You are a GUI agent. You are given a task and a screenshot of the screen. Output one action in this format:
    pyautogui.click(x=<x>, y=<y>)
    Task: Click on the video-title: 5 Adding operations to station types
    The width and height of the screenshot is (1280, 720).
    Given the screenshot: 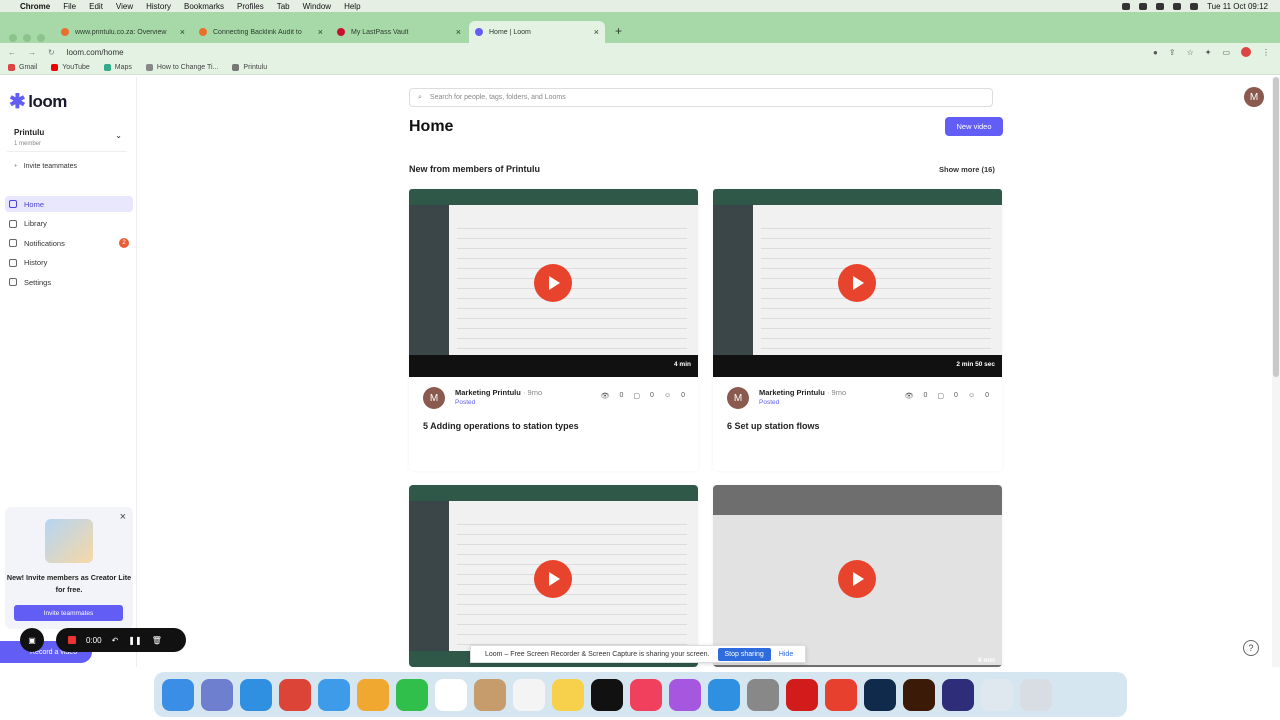 What is the action you would take?
    pyautogui.click(x=501, y=426)
    